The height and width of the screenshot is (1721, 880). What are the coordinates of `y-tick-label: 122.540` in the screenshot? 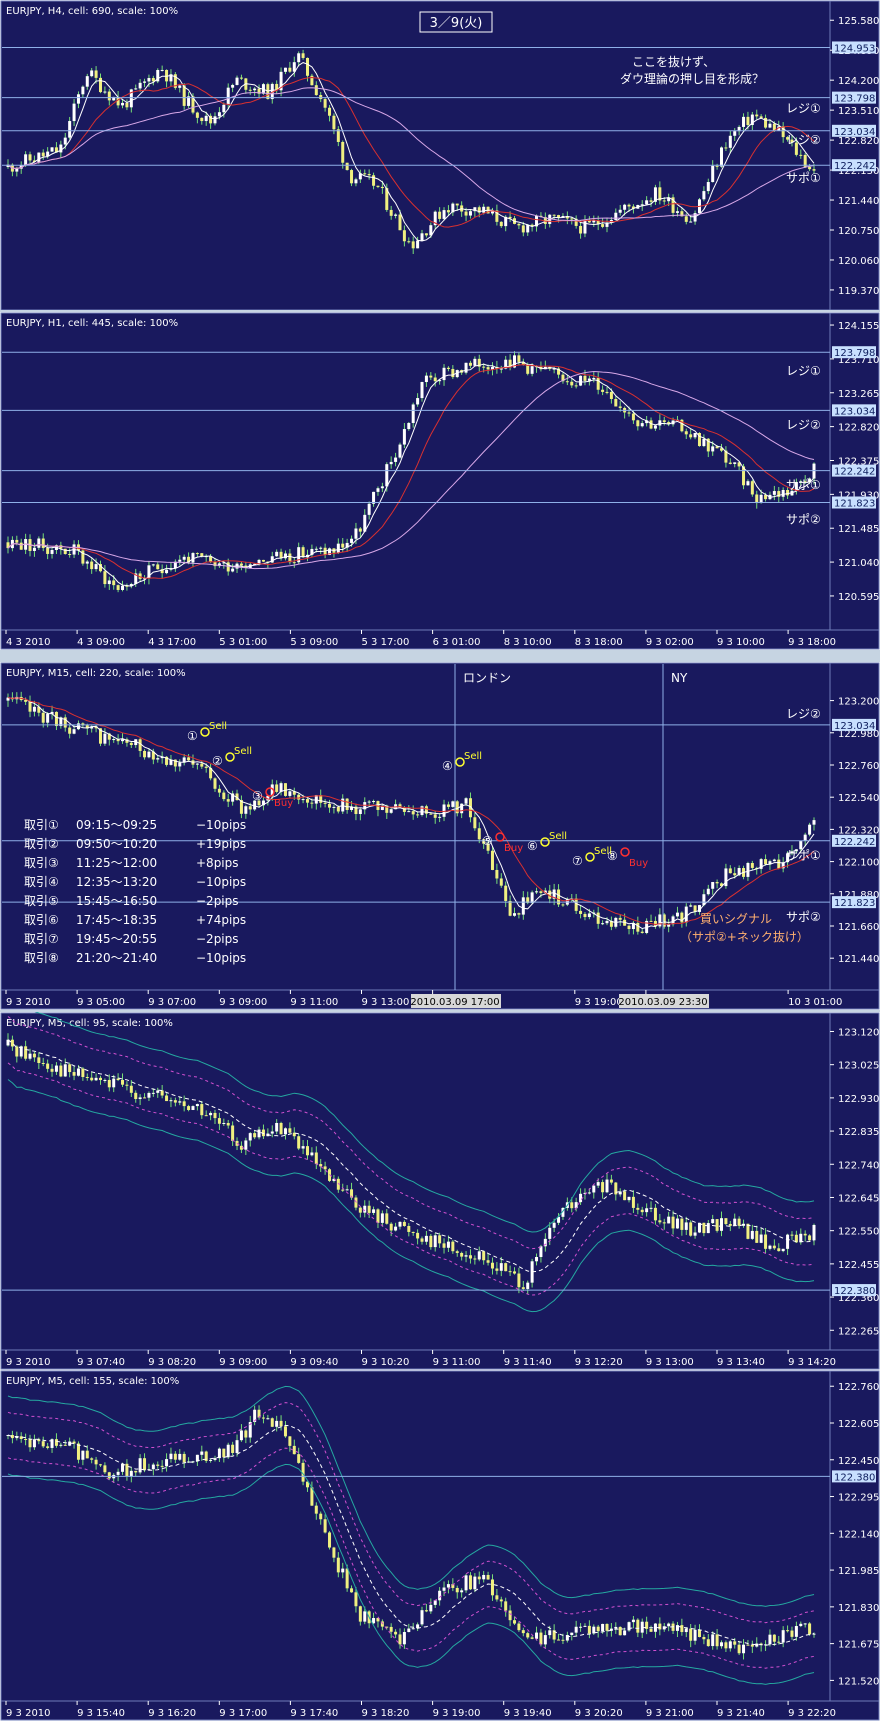 It's located at (858, 798).